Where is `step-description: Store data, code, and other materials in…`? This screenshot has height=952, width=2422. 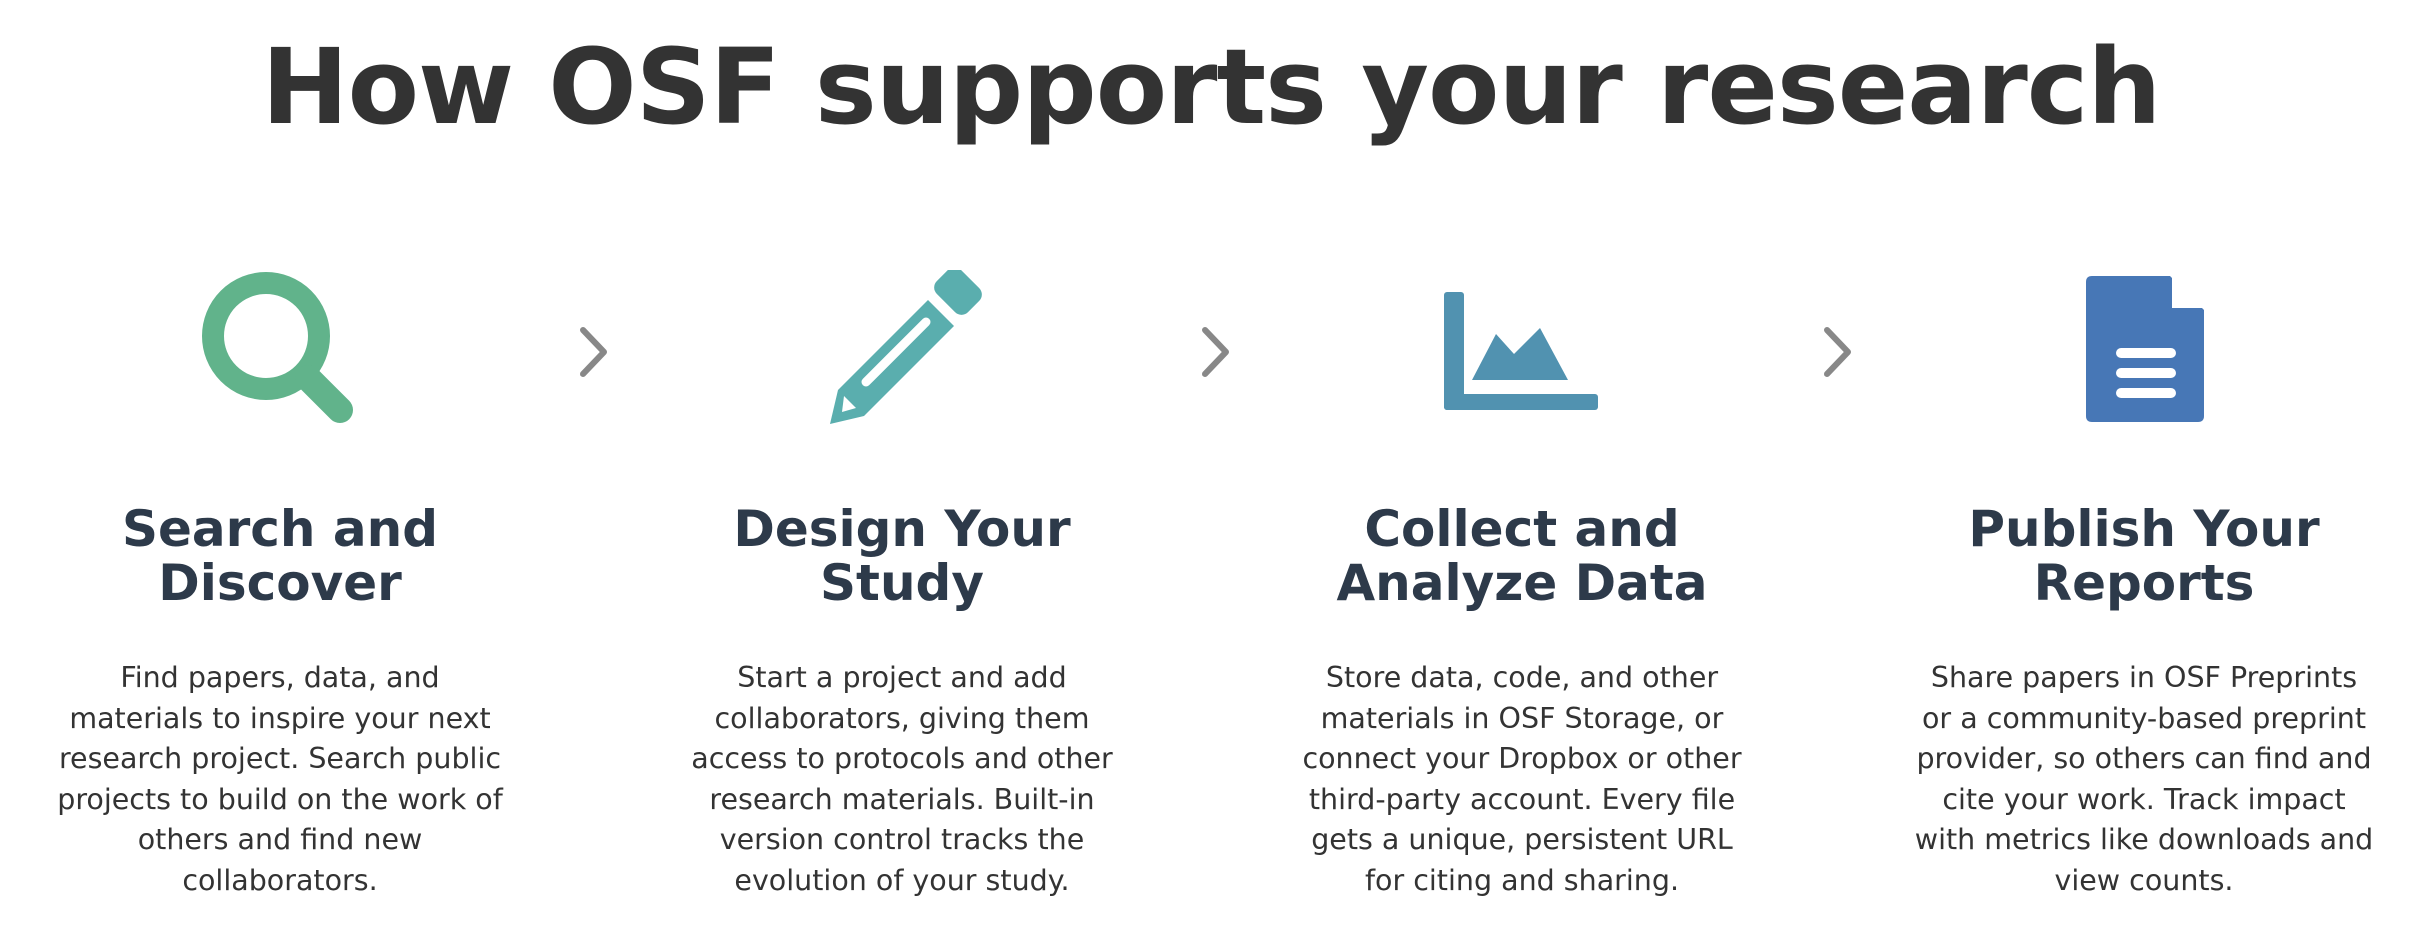 step-description: Store data, code, and other materials in… is located at coordinates (1522, 779).